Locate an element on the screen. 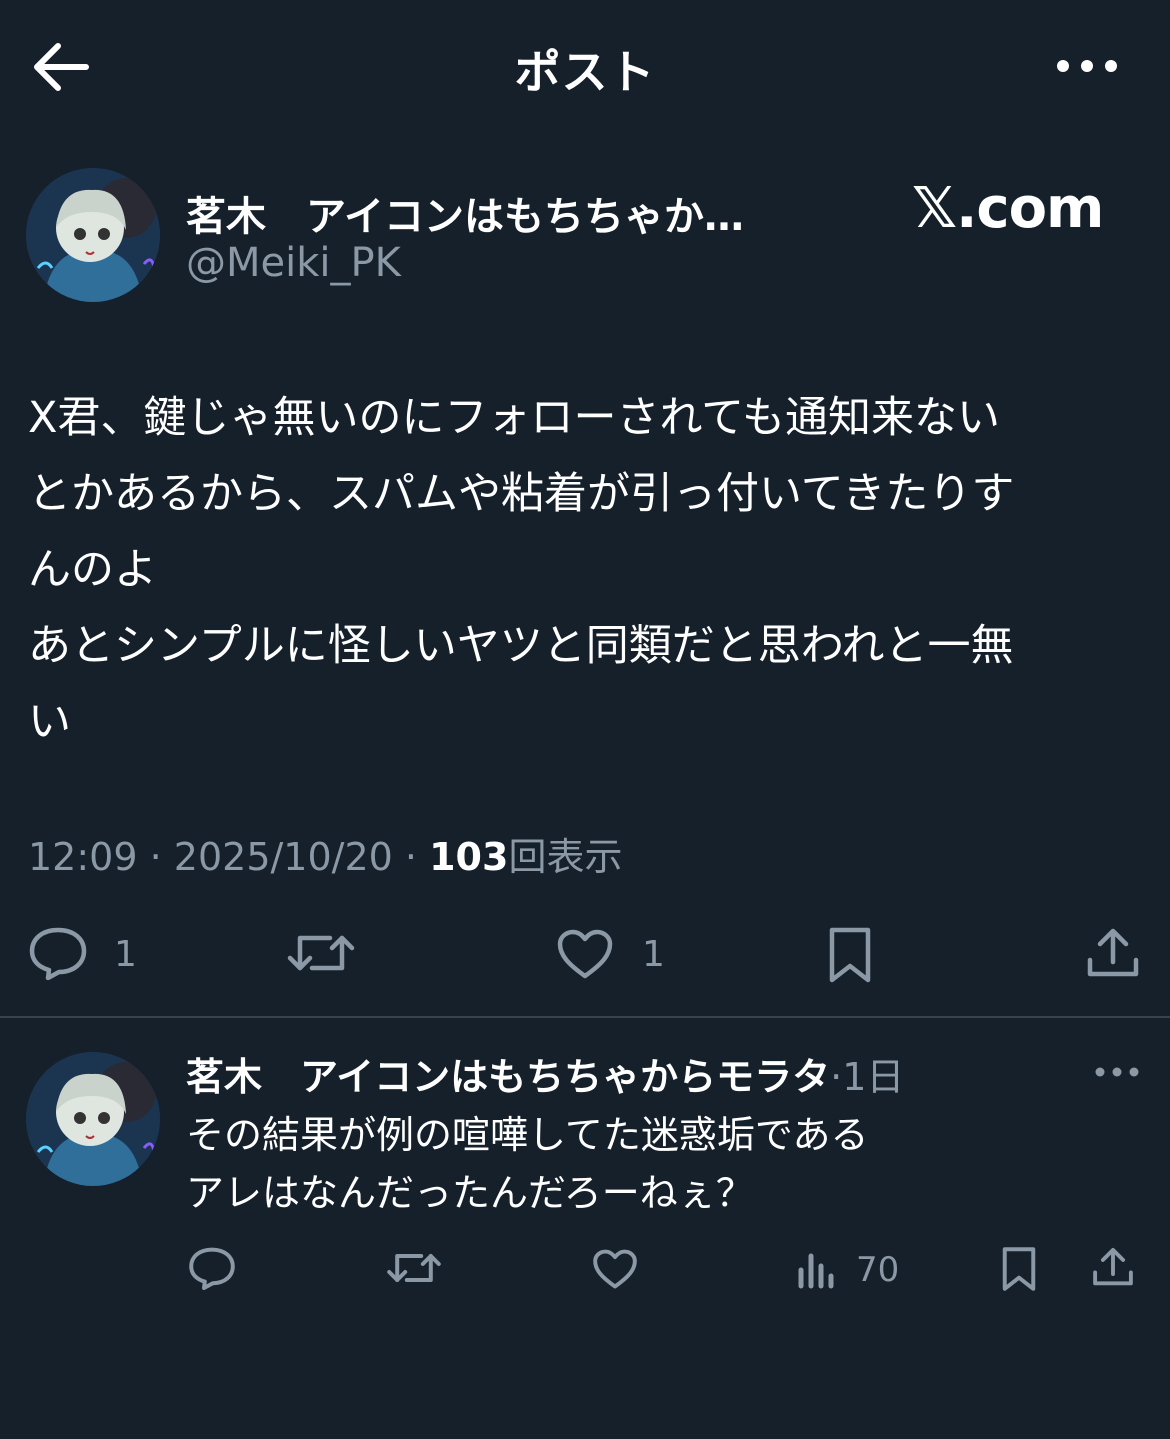 This screenshot has width=1170, height=1439. reply-author-name: 茗木 アイコンはもちちゃからモラタ is located at coordinates (508, 1077).